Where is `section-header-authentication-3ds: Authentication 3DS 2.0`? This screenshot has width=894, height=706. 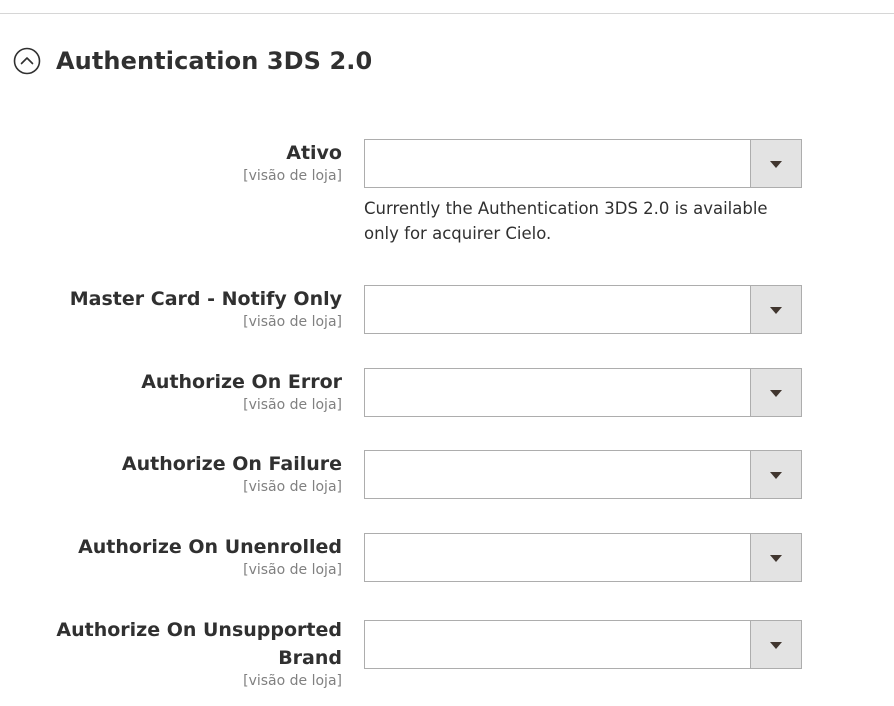
section-header-authentication-3ds: Authentication 3DS 2.0 is located at coordinates (192, 61).